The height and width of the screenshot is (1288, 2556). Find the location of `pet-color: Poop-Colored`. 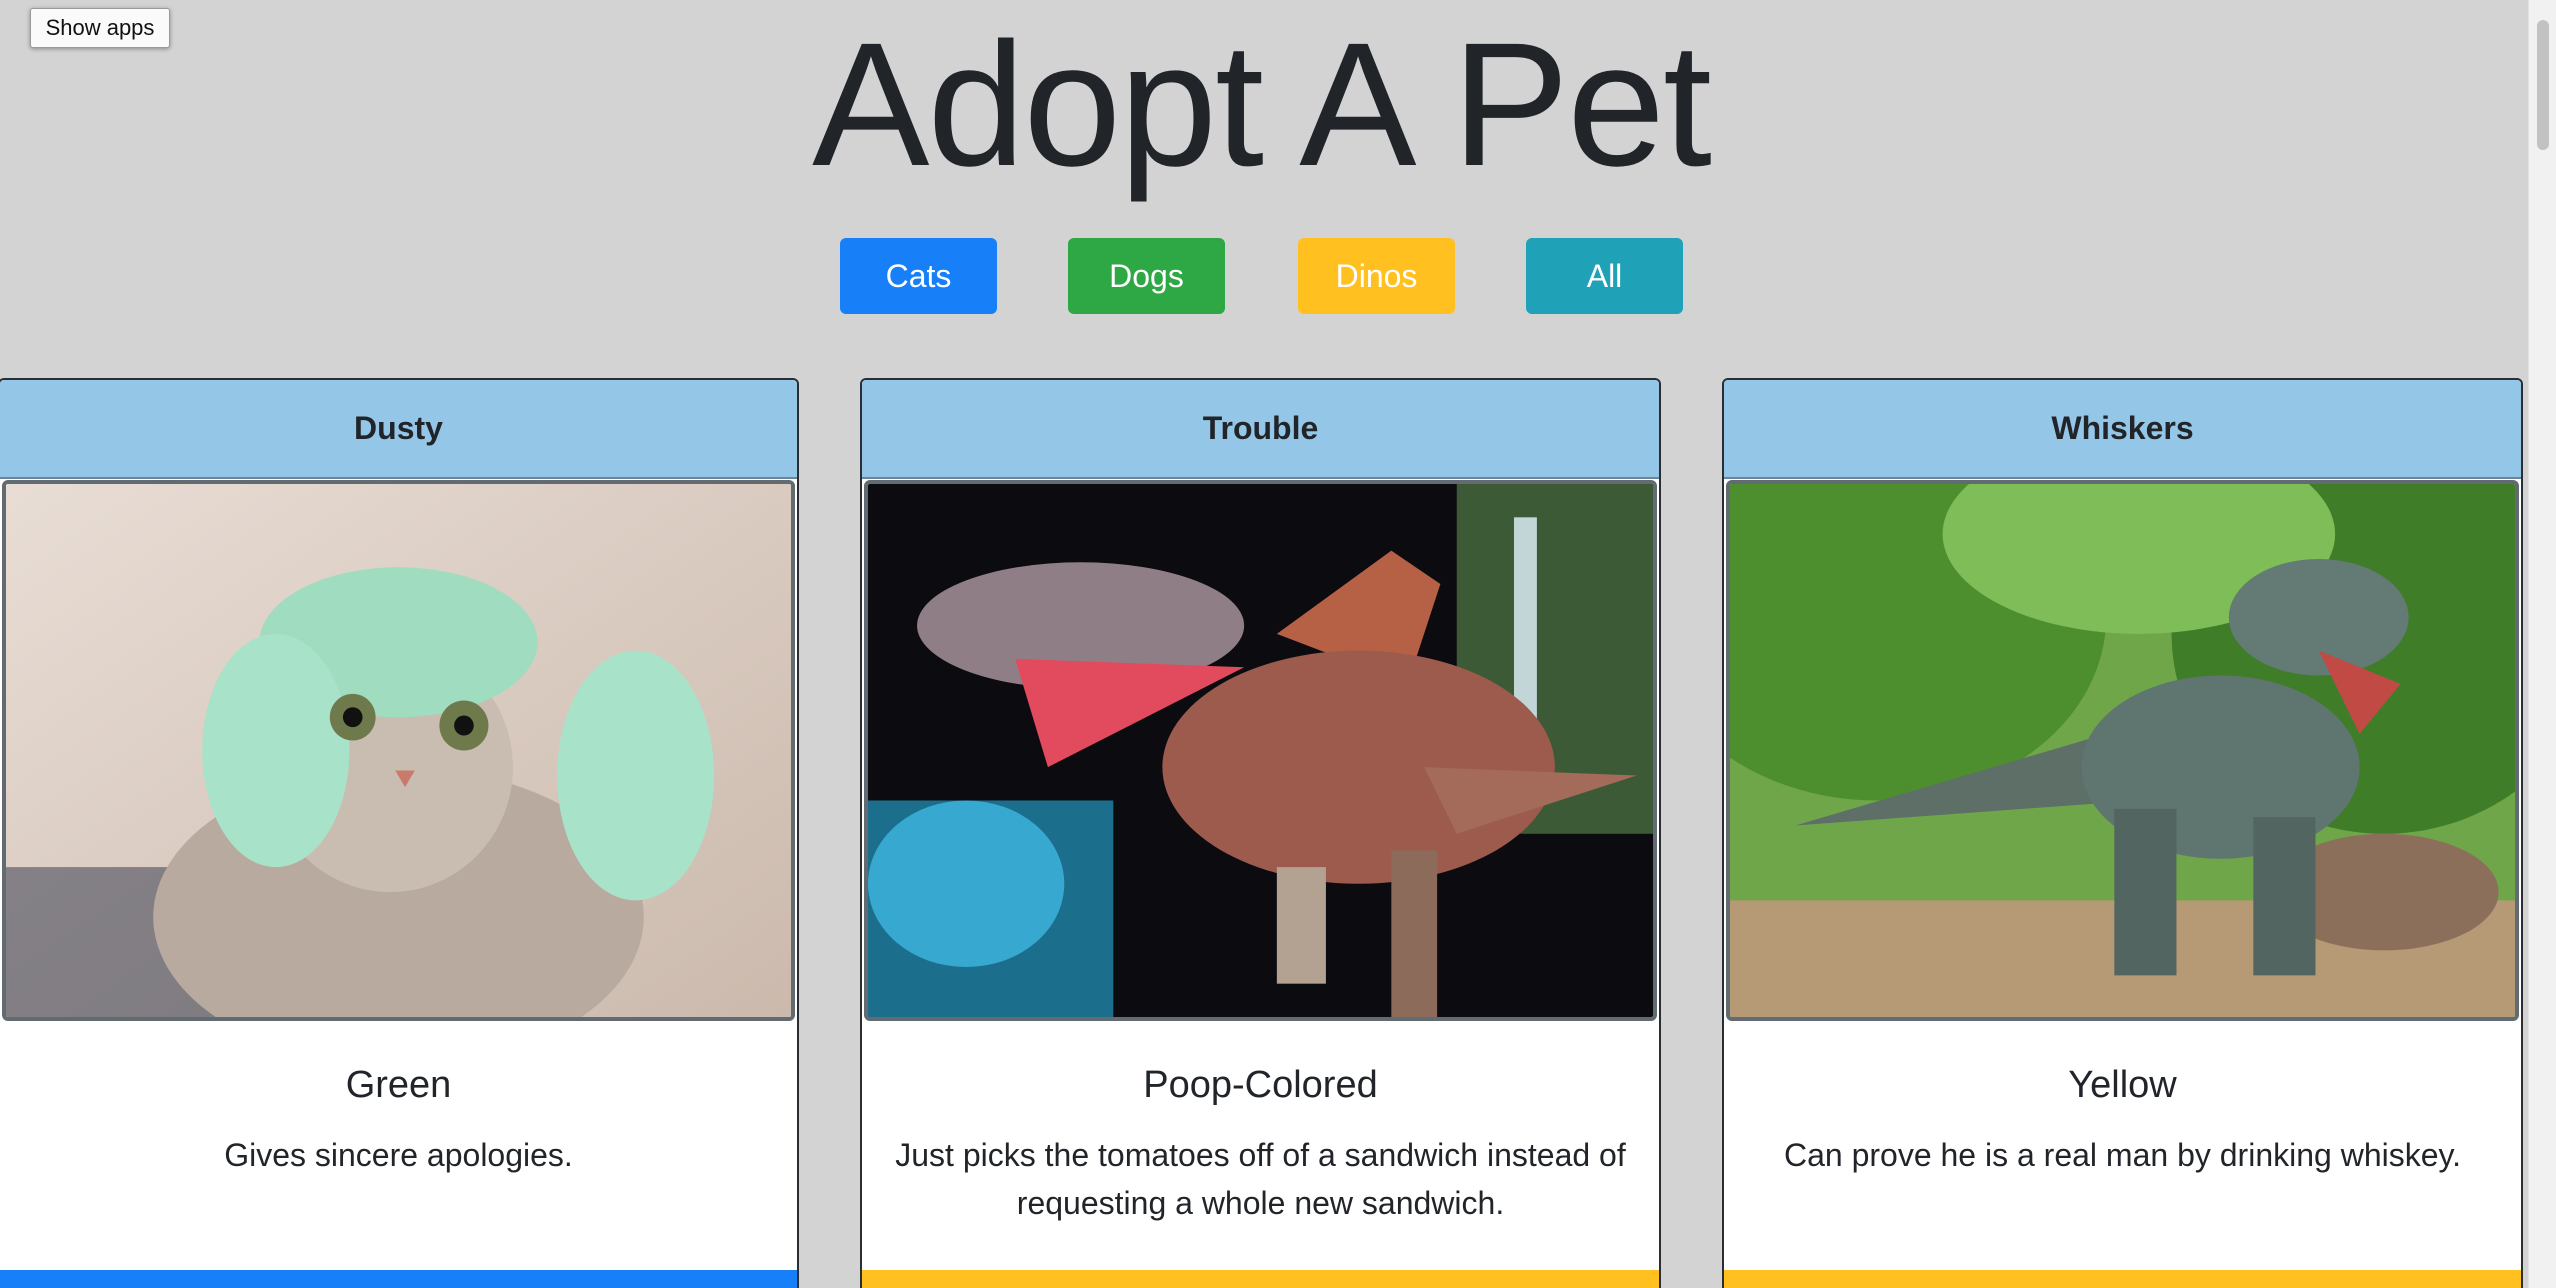

pet-color: Poop-Colored is located at coordinates (1260, 1085).